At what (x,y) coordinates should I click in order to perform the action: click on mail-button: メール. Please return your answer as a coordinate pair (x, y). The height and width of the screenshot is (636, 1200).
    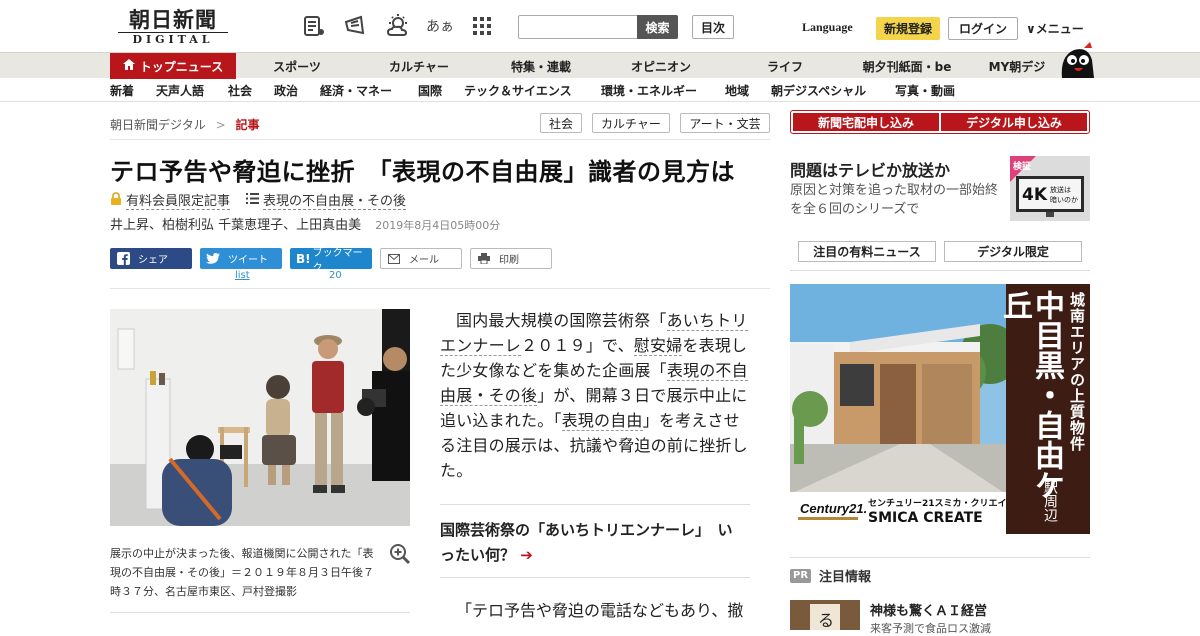
    Looking at the image, I should click on (421, 258).